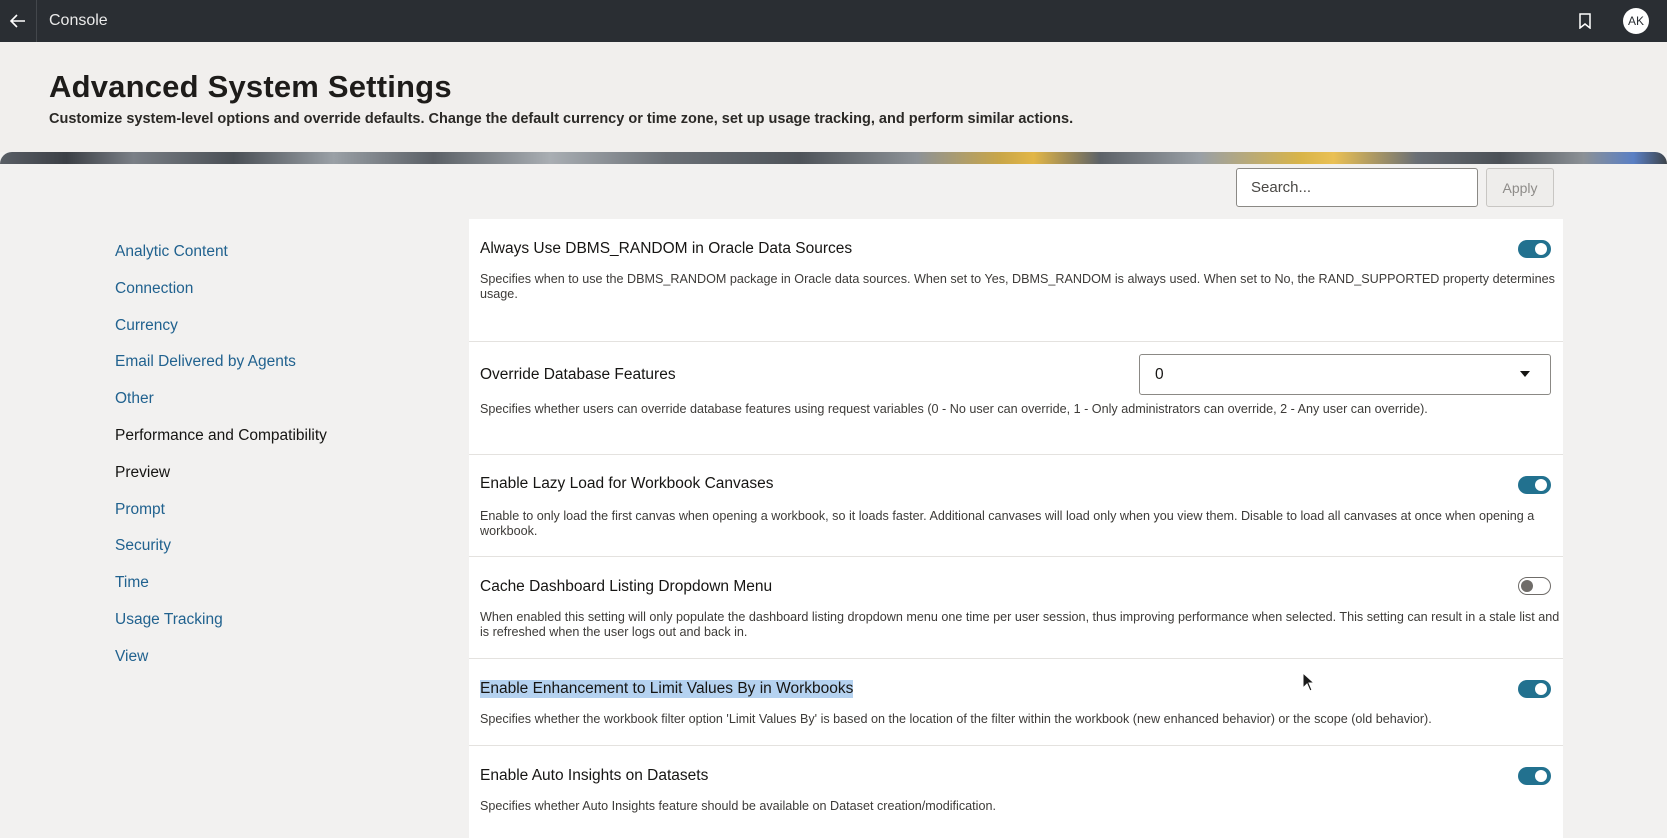 The image size is (1667, 838). I want to click on sidebar-item-usage-tracking: Usage Tracking, so click(221, 628).